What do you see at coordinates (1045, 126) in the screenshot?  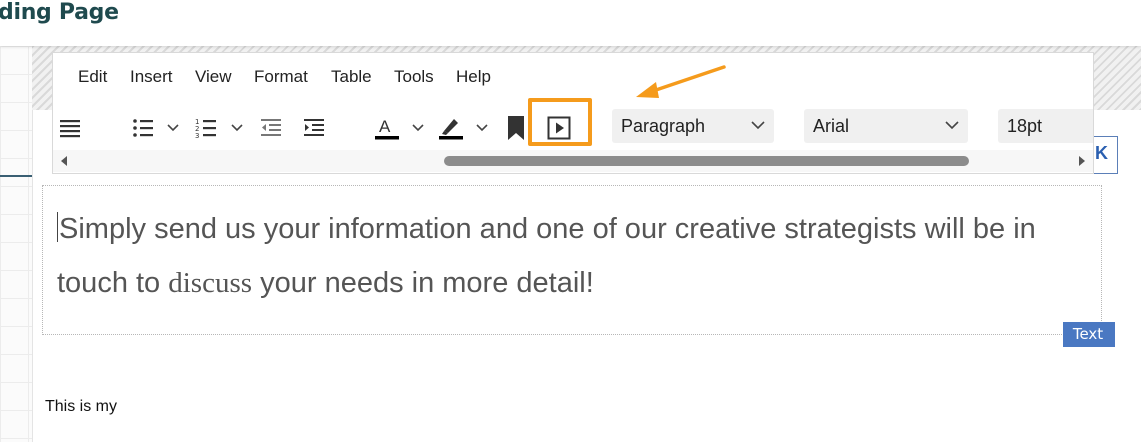 I see `font-size-select: 18pt` at bounding box center [1045, 126].